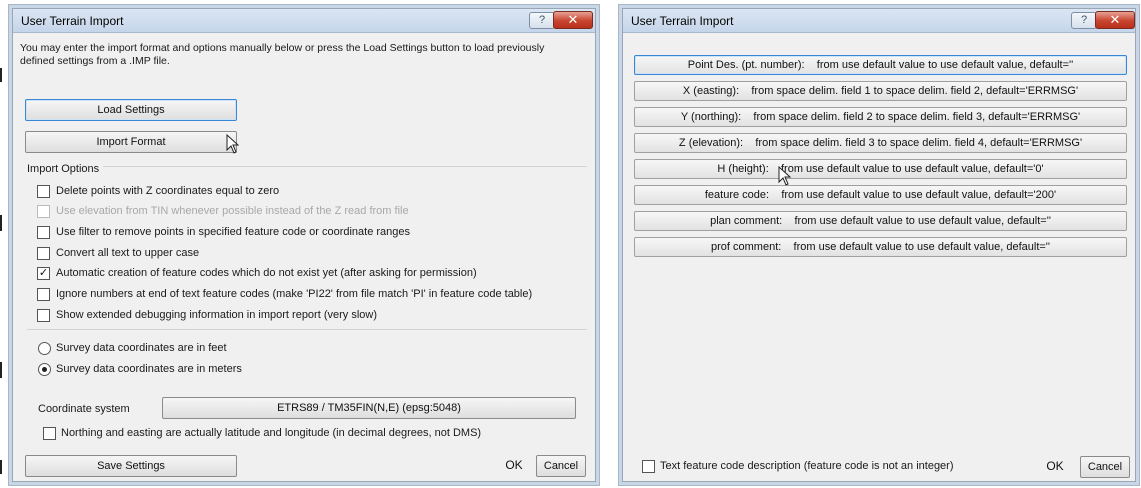 This screenshot has width=1141, height=488. Describe the element at coordinates (746, 65) in the screenshot. I see `field-name: Point Des. (pt. number):` at that location.